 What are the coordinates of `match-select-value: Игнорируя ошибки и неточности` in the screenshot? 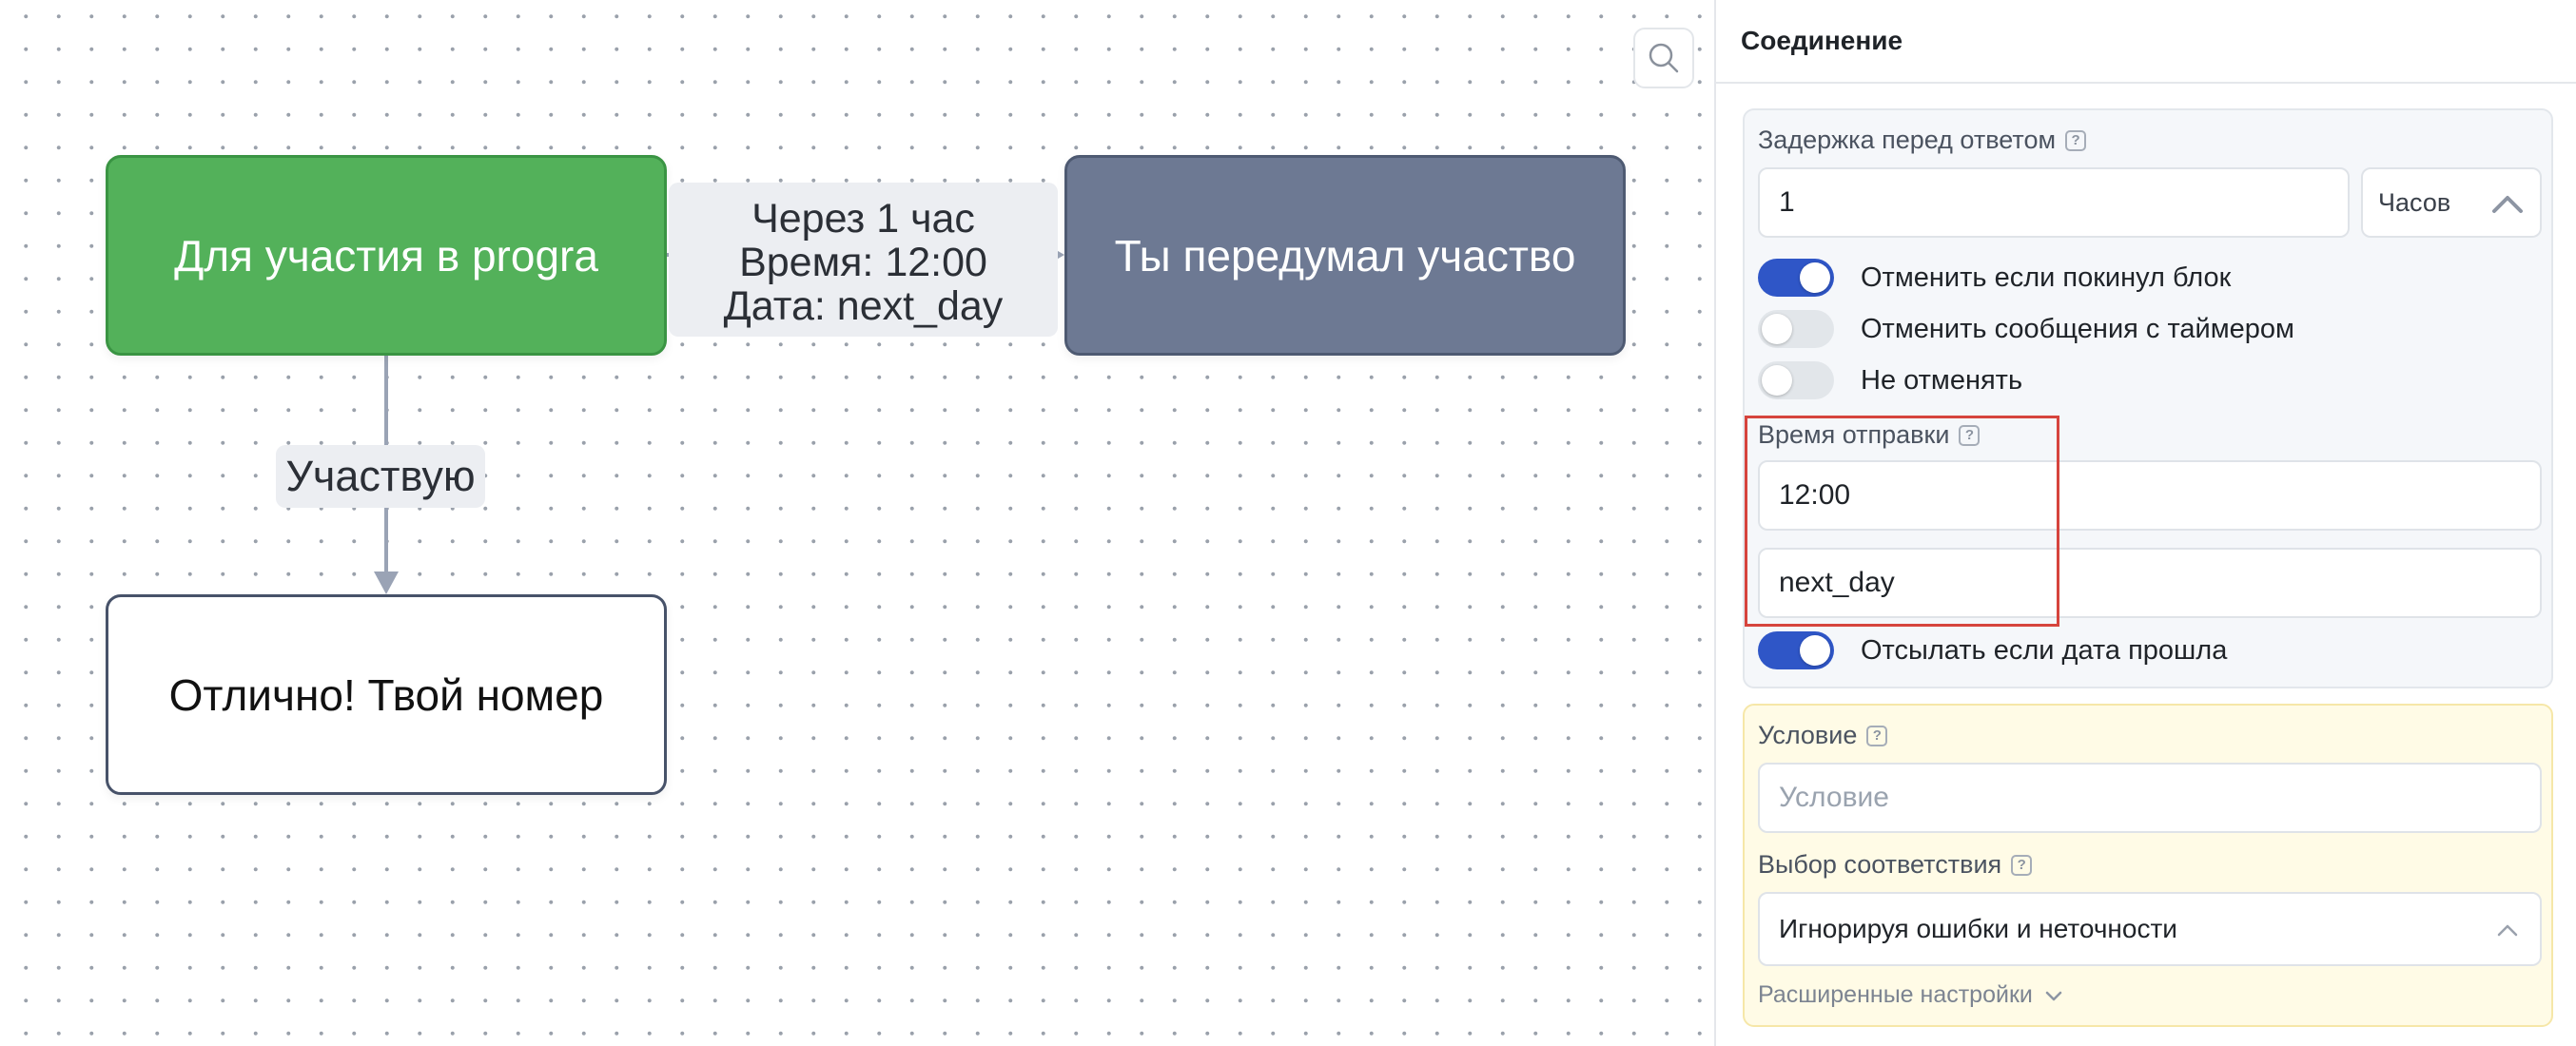 It's located at (1978, 928).